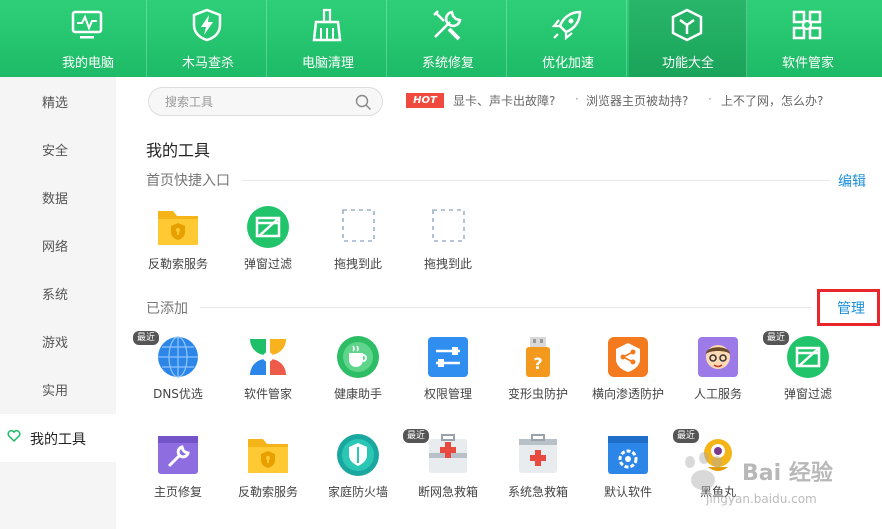 The width and height of the screenshot is (882, 529). I want to click on support-person-icon, so click(718, 357).